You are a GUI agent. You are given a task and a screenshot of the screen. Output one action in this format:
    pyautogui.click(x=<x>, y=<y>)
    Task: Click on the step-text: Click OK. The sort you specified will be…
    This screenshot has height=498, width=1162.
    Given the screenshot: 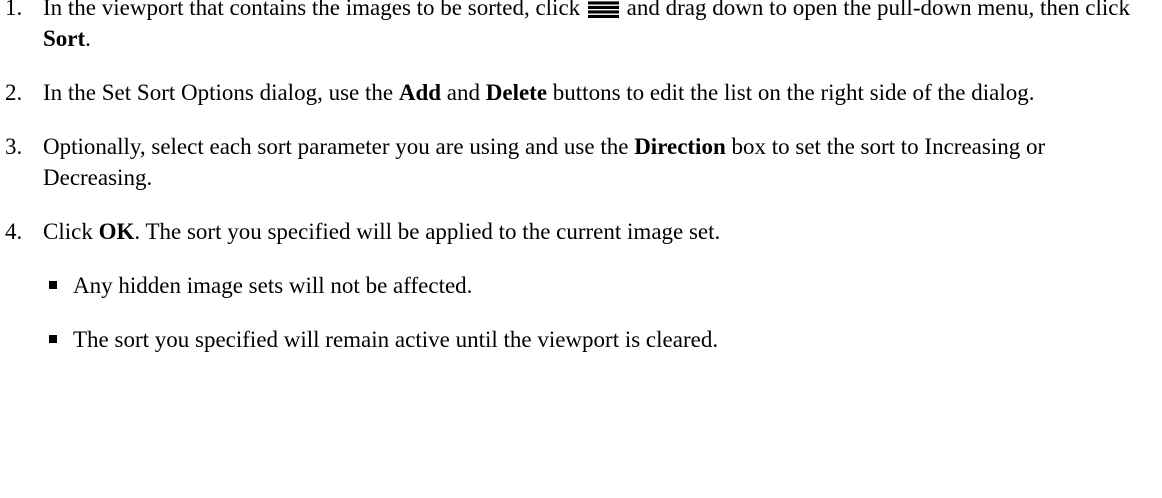 What is the action you would take?
    pyautogui.click(x=382, y=231)
    